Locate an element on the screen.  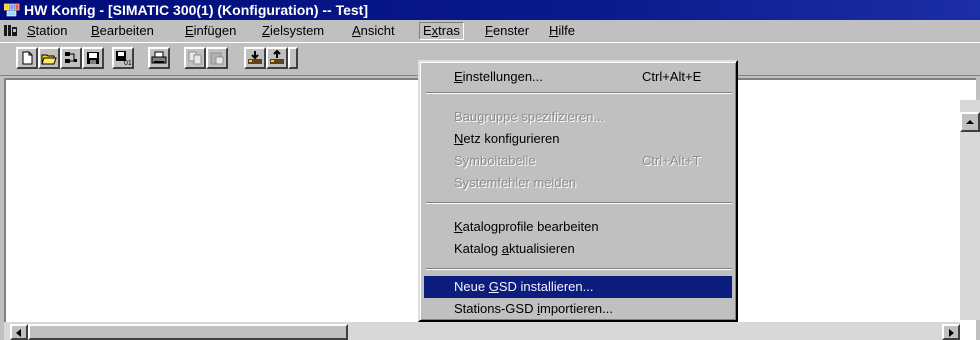
menu-station: Station is located at coordinates (47, 31).